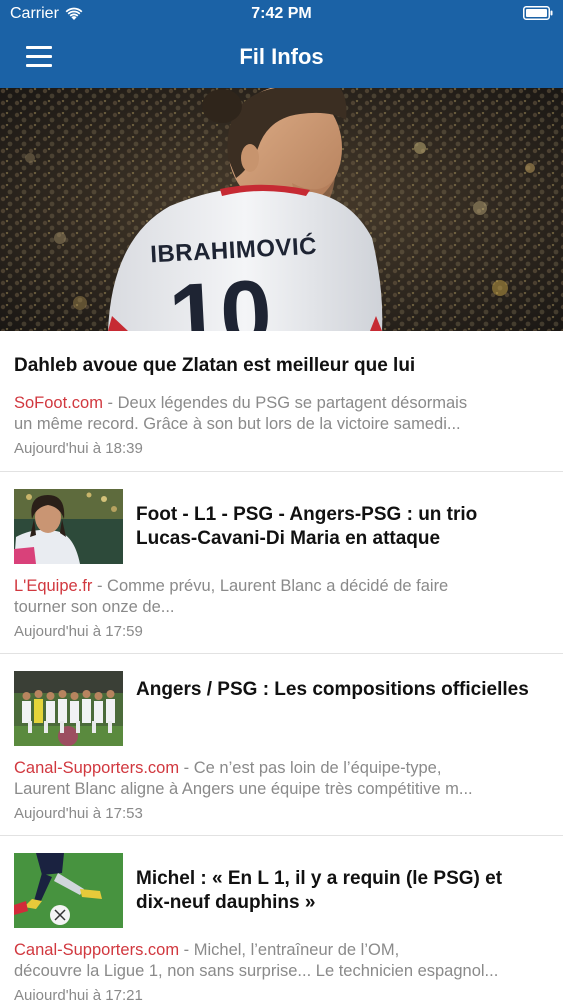  Describe the element at coordinates (78, 813) in the screenshot. I see `article-time: Aujourd'hui à 17:53` at that location.